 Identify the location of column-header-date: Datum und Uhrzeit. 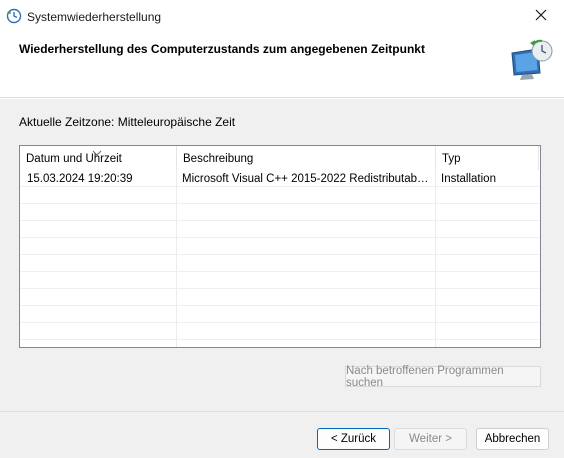
(98, 158).